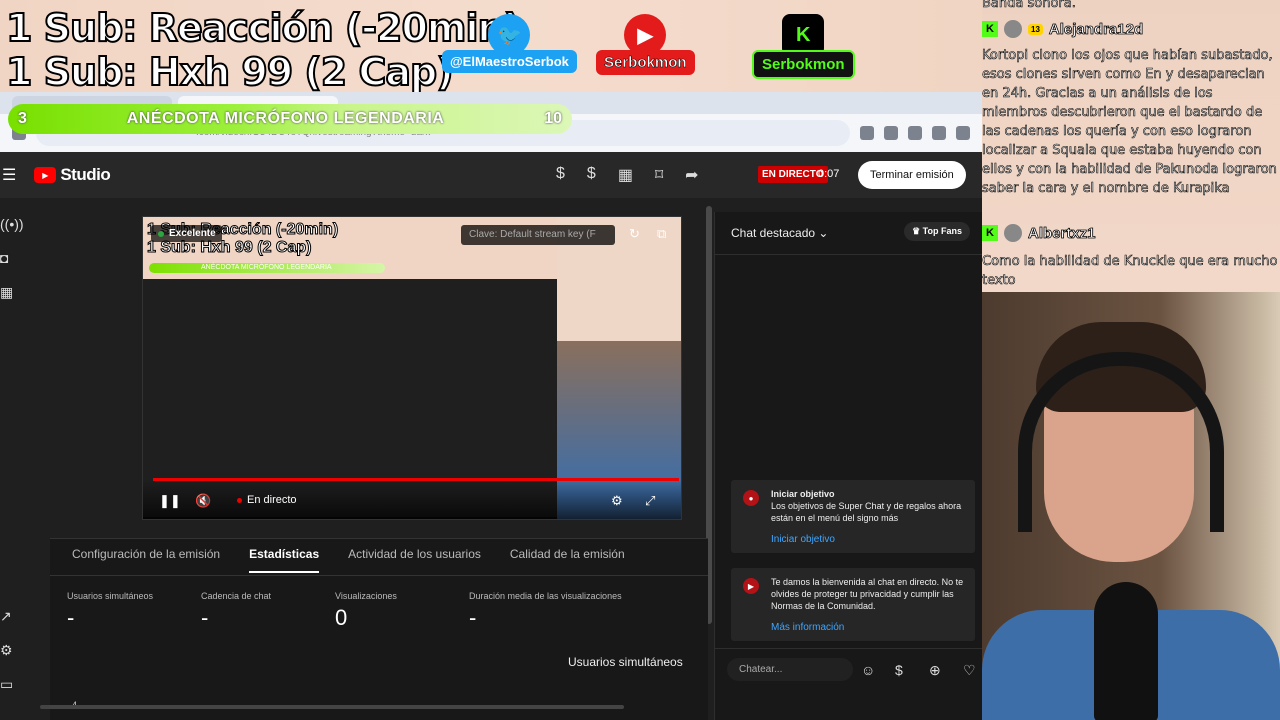  What do you see at coordinates (779, 233) in the screenshot?
I see `chat-mode-select: Chat destacado ⌄` at bounding box center [779, 233].